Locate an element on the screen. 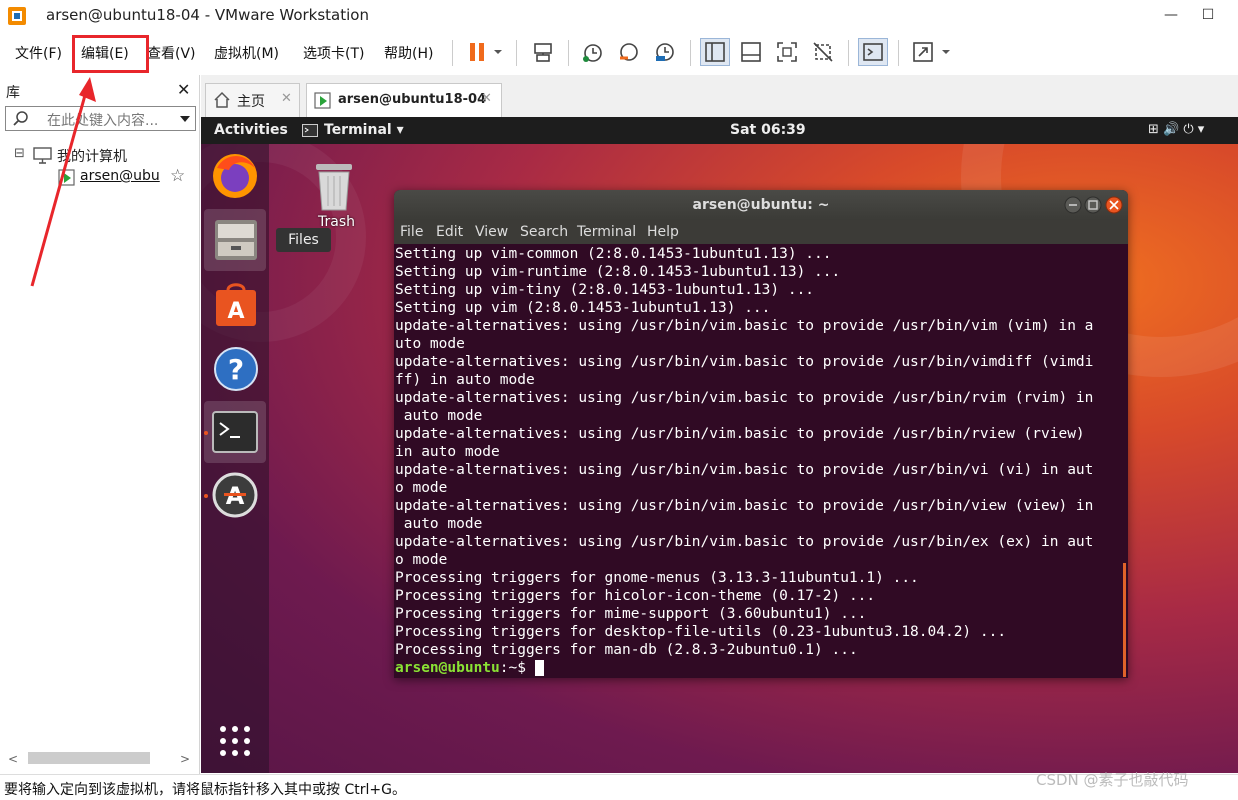 This screenshot has width=1238, height=800. terminal-line: uto mode is located at coordinates (430, 344).